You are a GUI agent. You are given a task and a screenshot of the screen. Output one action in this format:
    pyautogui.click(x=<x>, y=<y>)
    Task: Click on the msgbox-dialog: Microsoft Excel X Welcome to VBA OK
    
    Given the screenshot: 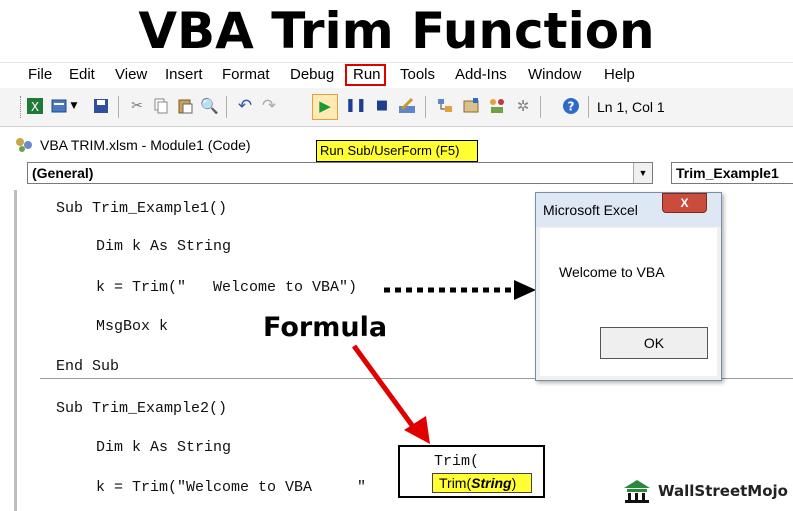 What is the action you would take?
    pyautogui.click(x=628, y=286)
    